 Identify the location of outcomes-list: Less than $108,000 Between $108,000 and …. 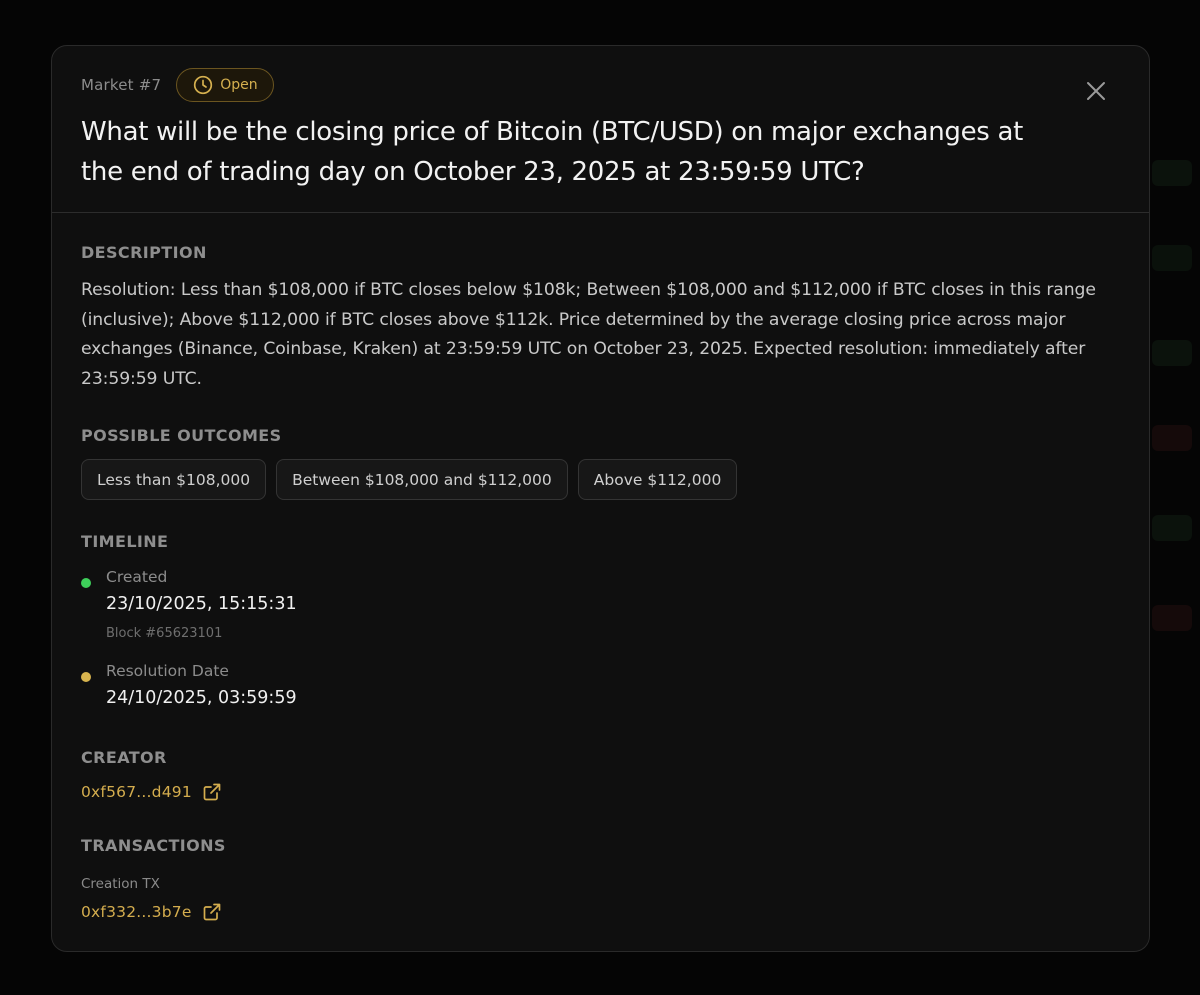
(409, 479).